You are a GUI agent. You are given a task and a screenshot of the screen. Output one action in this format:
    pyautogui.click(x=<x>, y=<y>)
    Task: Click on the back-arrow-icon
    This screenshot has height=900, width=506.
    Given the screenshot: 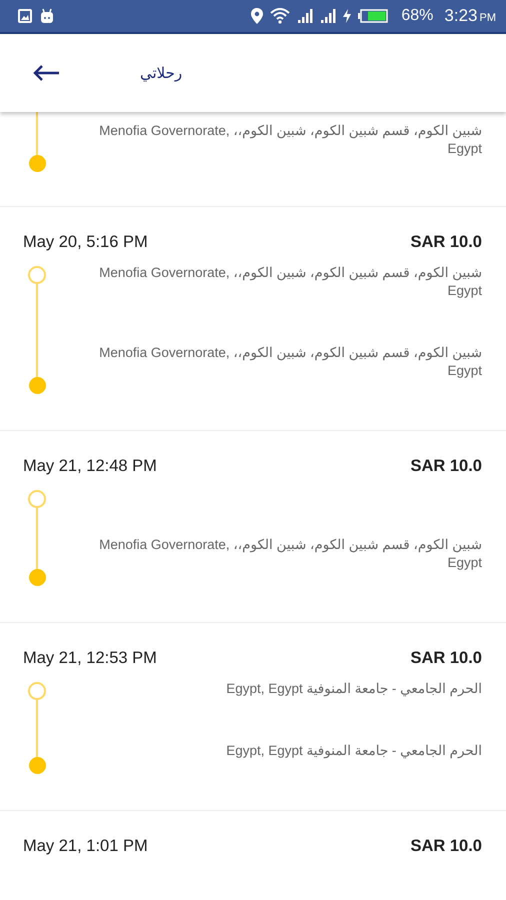 What is the action you would take?
    pyautogui.click(x=46, y=73)
    